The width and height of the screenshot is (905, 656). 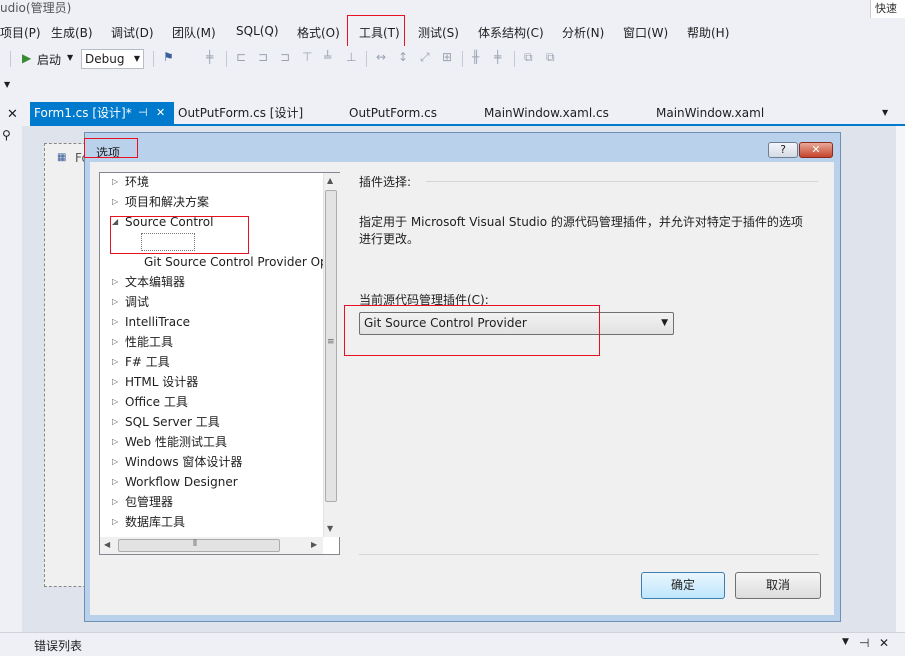 What do you see at coordinates (550, 57) in the screenshot?
I see `send-back-icon: ⧉` at bounding box center [550, 57].